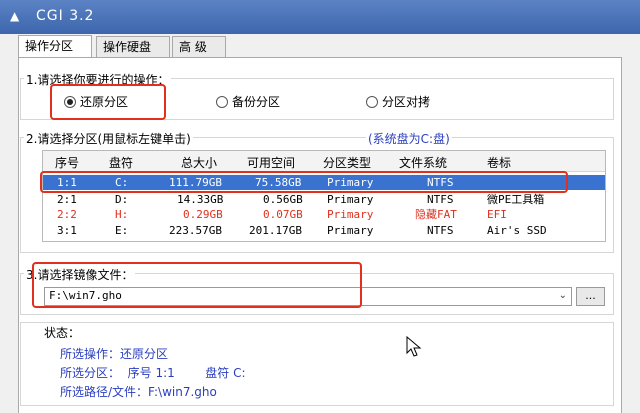  What do you see at coordinates (271, 162) in the screenshot?
I see `col-free: 可用空间` at bounding box center [271, 162].